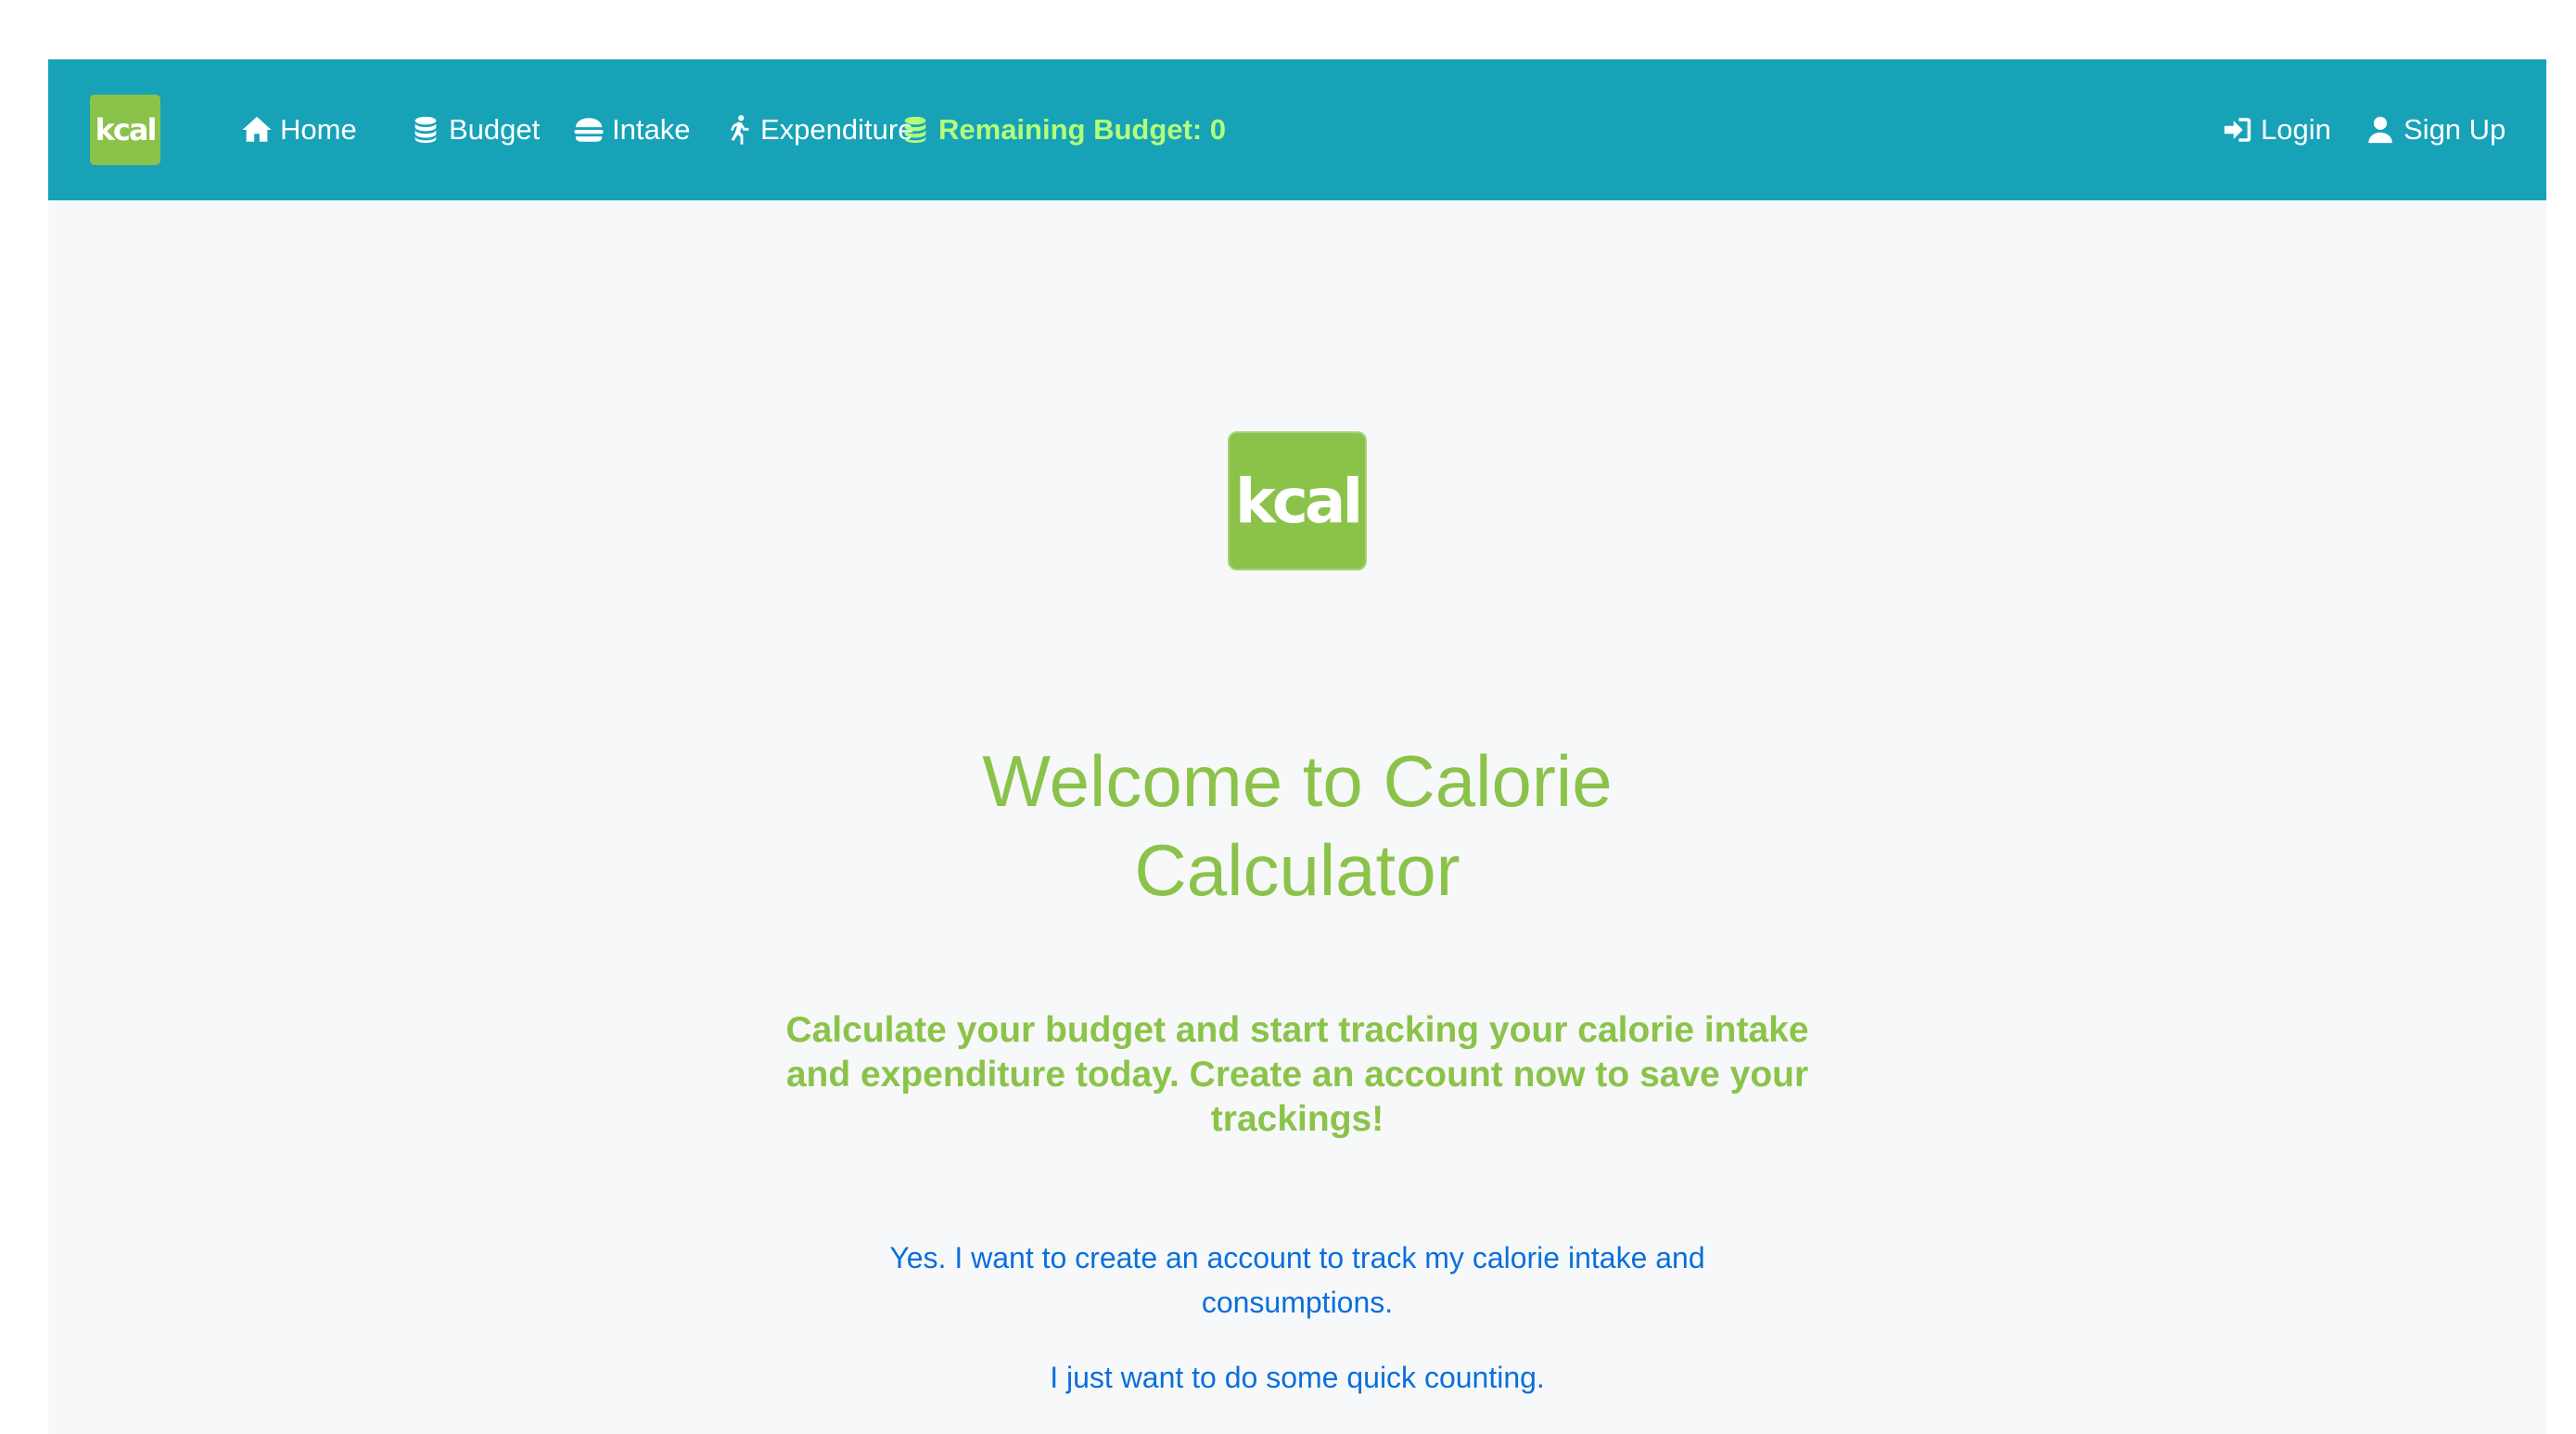  I want to click on quick-count-link: I just want to do some quick counting., so click(1297, 1377).